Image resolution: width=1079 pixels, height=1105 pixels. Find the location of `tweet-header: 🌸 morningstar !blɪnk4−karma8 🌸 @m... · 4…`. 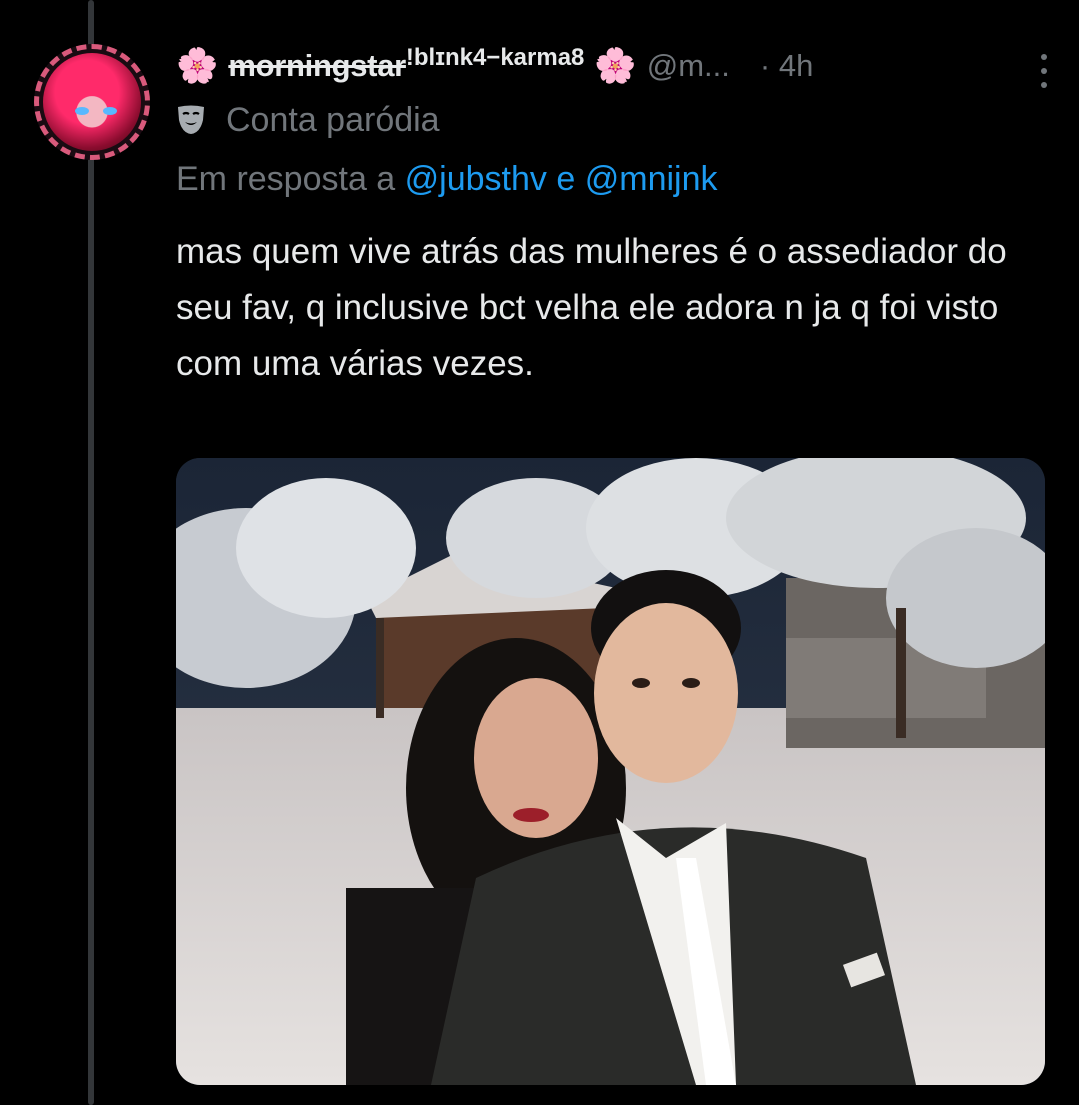

tweet-header: 🌸 morningstar !blɪnk4−karma8 🌸 @m... · 4… is located at coordinates (612, 66).